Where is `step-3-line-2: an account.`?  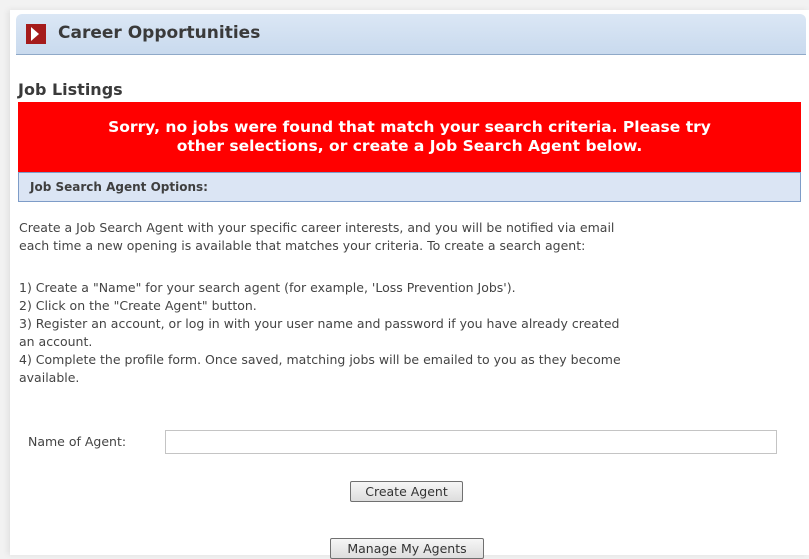
step-3-line-2: an account. is located at coordinates (56, 341).